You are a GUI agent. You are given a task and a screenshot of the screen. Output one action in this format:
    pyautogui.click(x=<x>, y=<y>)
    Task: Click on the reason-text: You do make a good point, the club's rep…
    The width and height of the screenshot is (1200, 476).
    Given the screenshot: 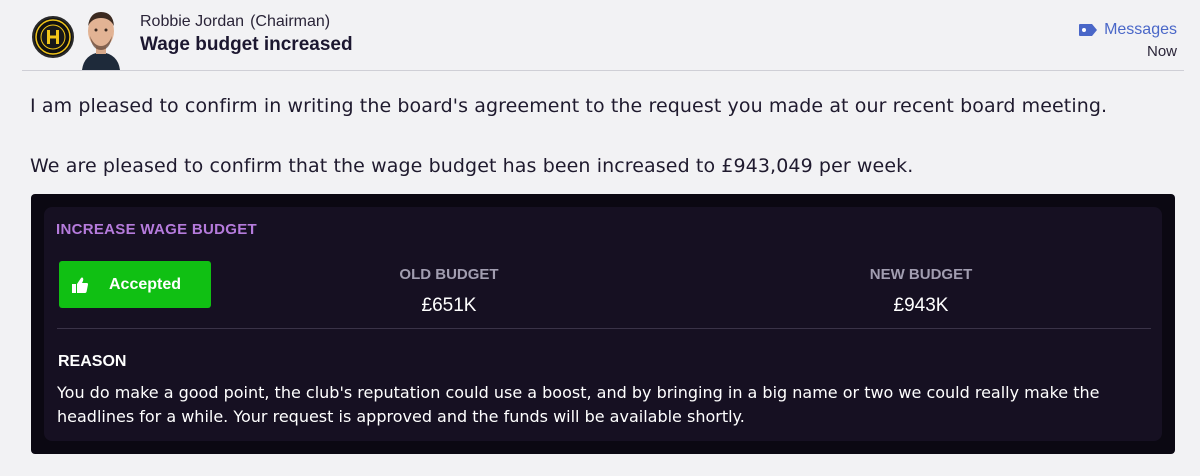 What is the action you would take?
    pyautogui.click(x=578, y=404)
    